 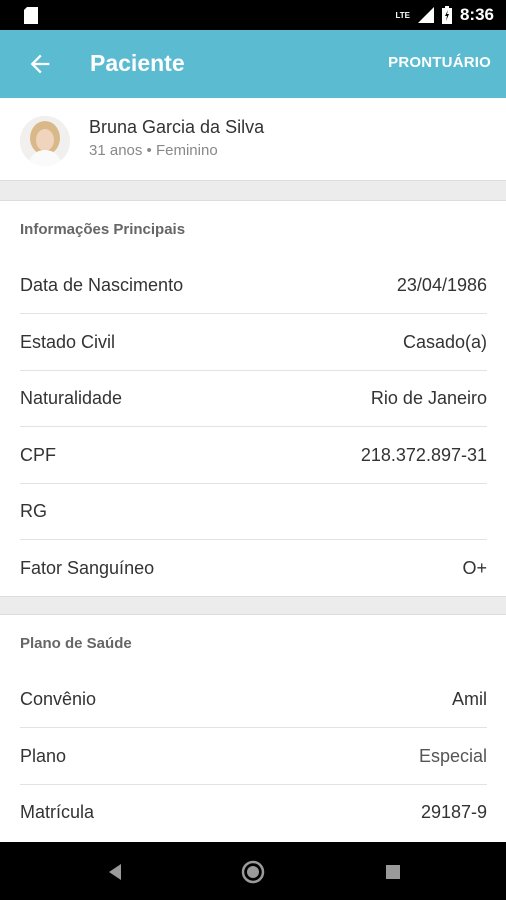 I want to click on nav-home-icon, so click(x=253, y=872).